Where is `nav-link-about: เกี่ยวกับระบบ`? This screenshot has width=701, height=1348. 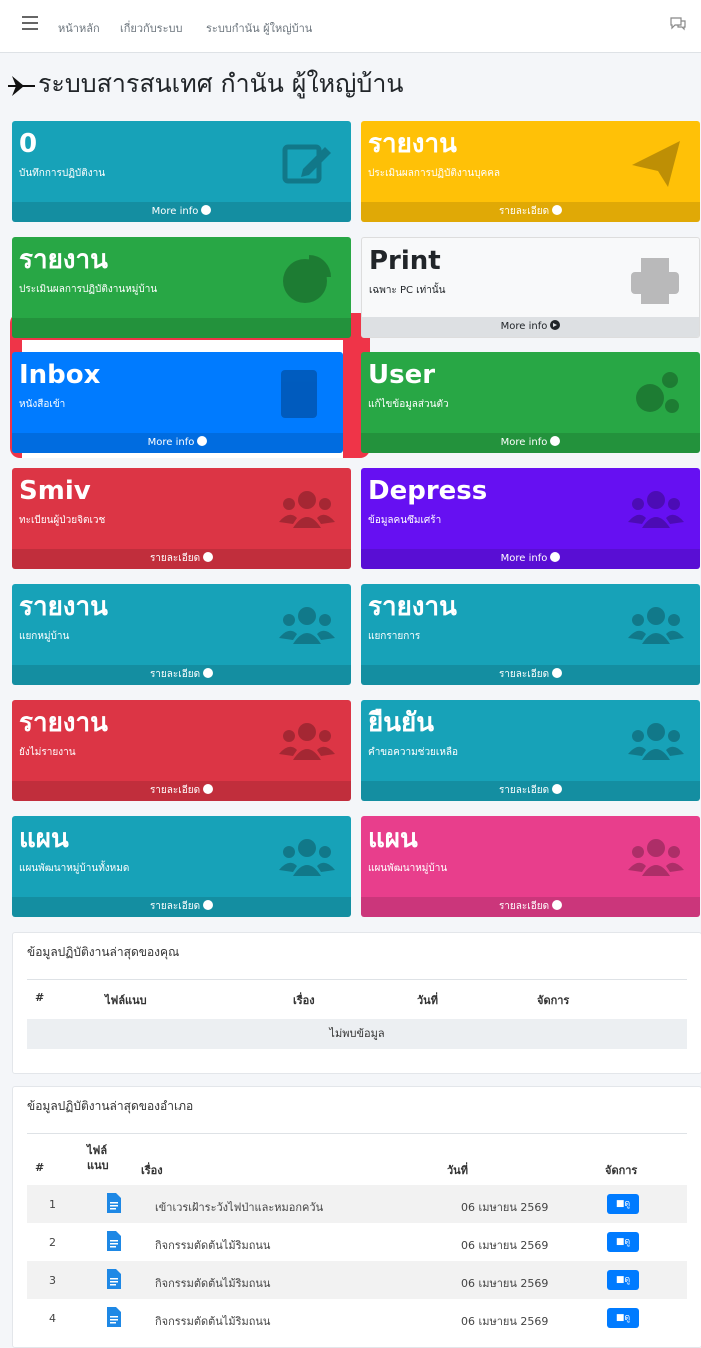 nav-link-about: เกี่ยวกับระบบ is located at coordinates (151, 28).